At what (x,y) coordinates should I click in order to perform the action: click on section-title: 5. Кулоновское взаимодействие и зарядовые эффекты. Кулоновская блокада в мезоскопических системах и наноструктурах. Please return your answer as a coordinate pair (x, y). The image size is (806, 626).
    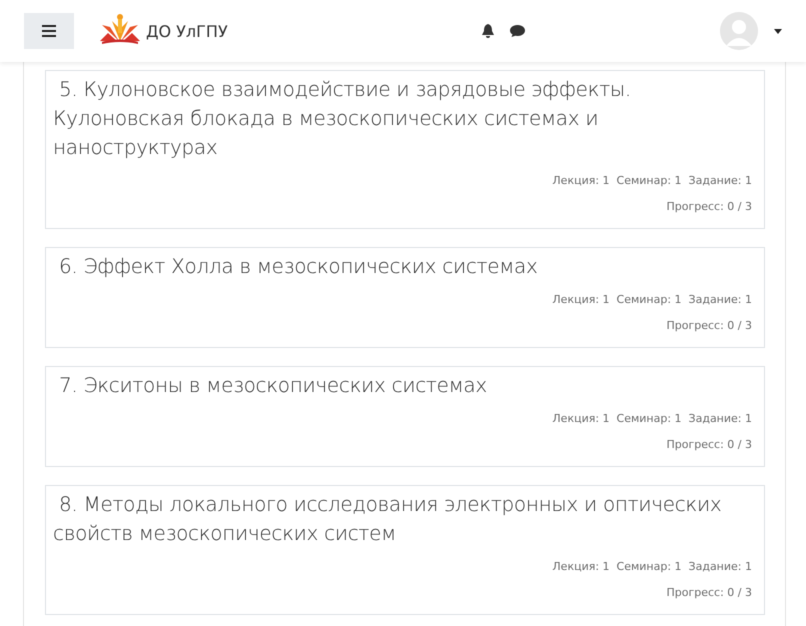
    Looking at the image, I should click on (402, 118).